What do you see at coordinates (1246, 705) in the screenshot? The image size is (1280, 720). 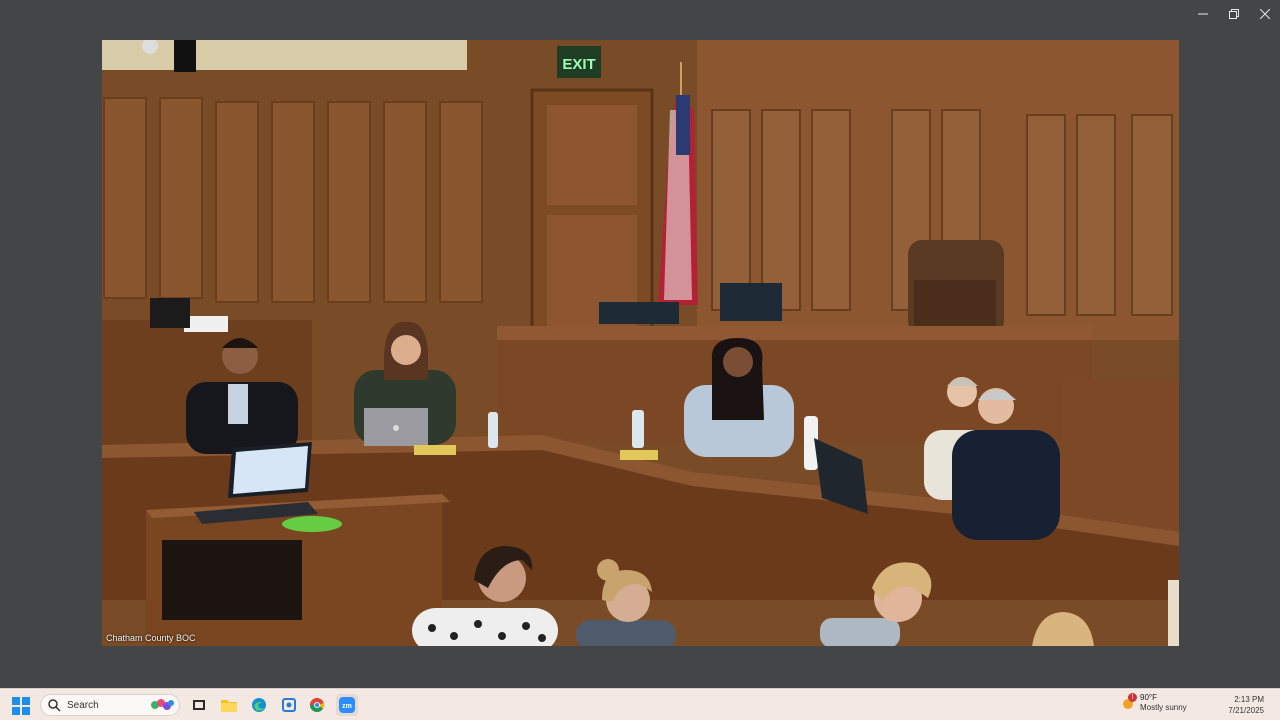 I see `taskbar-clock: 2:13 PM 7/21/2025` at bounding box center [1246, 705].